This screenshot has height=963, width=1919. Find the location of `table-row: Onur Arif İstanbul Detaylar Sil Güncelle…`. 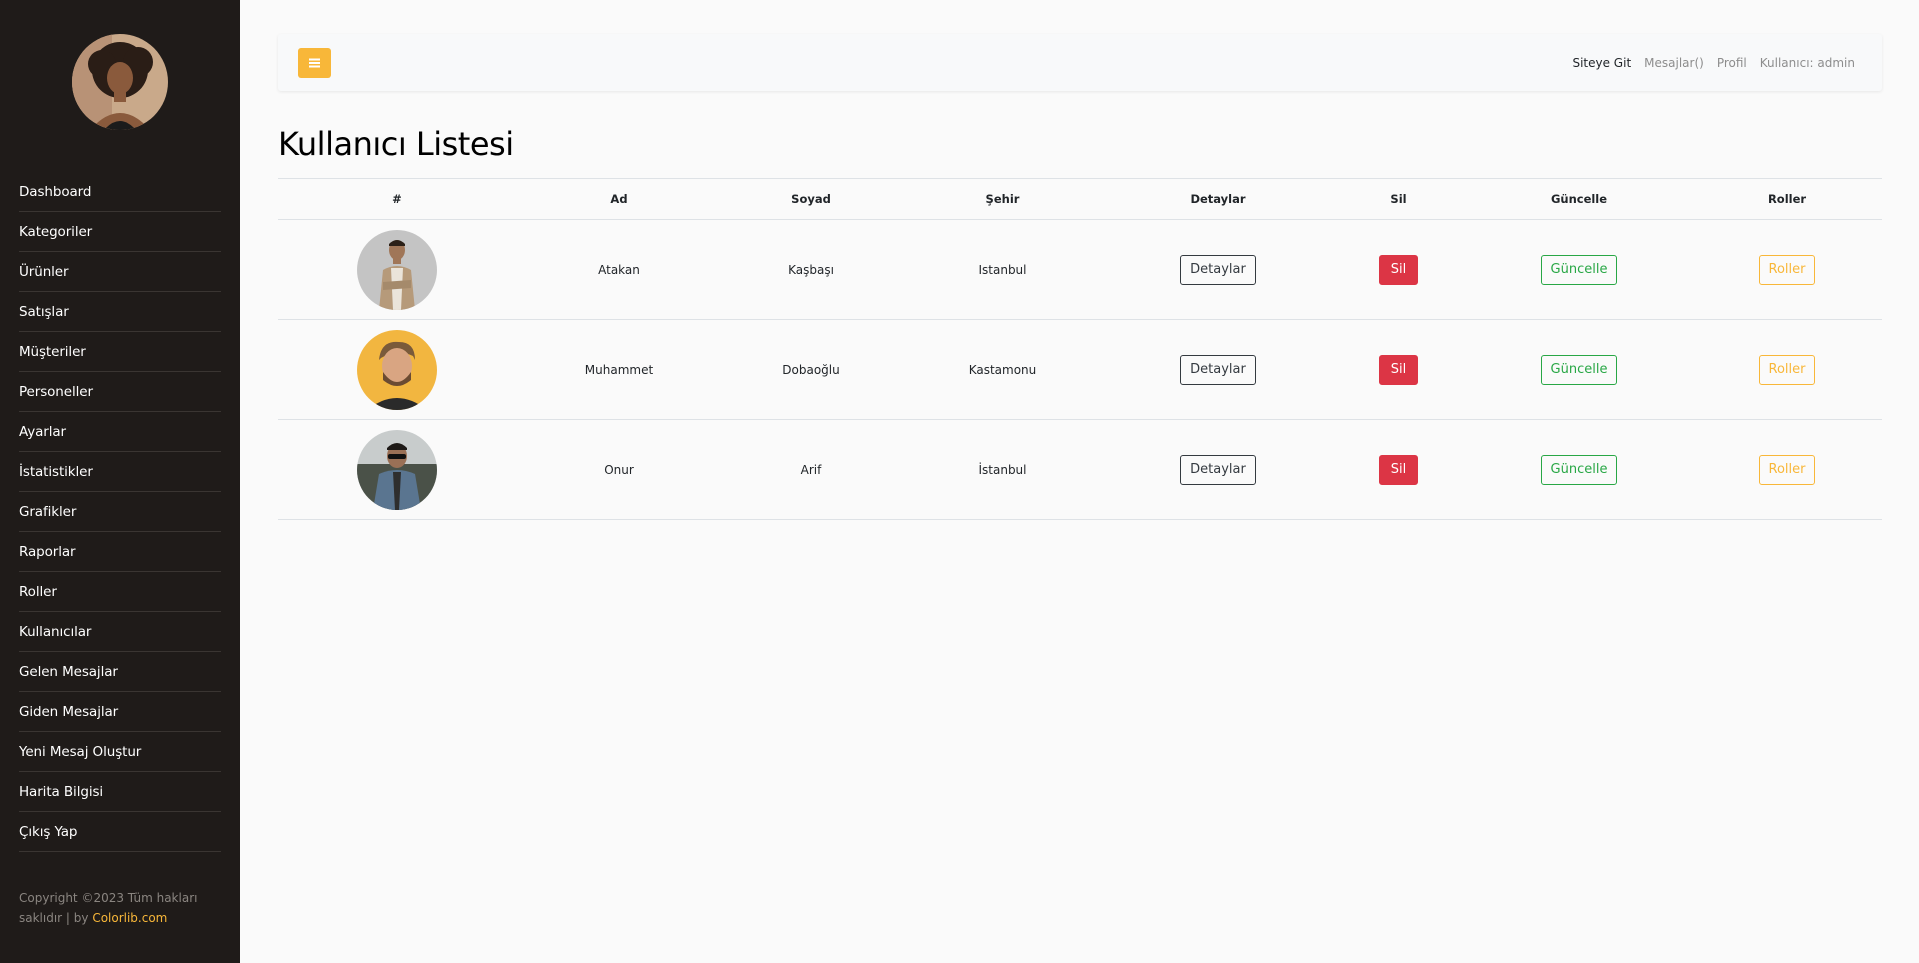

table-row: Onur Arif İstanbul Detaylar Sil Güncelle… is located at coordinates (1080, 469).